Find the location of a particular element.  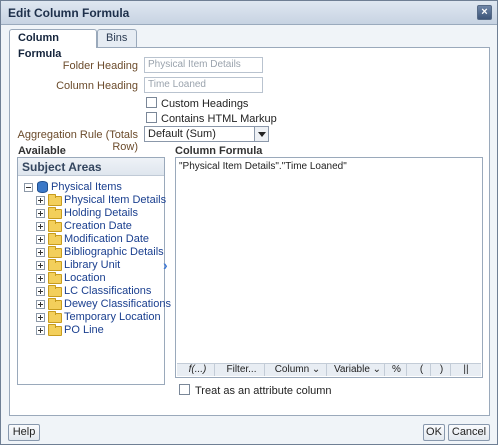

concat-button: || is located at coordinates (466, 370).